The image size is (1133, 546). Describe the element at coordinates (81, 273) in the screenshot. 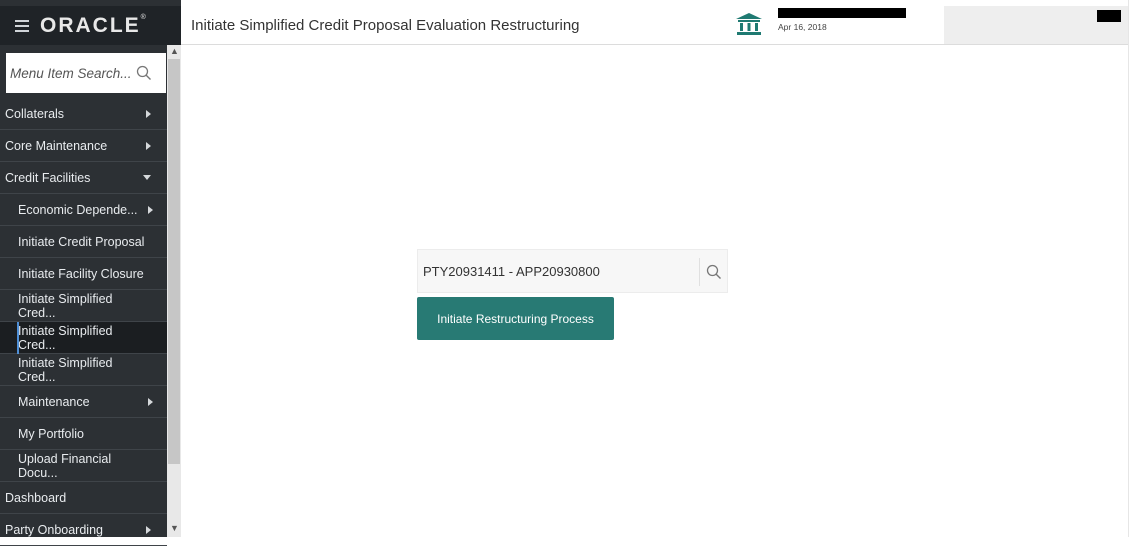

I see `sidebar-item-label: Initiate Facility Closure` at that location.